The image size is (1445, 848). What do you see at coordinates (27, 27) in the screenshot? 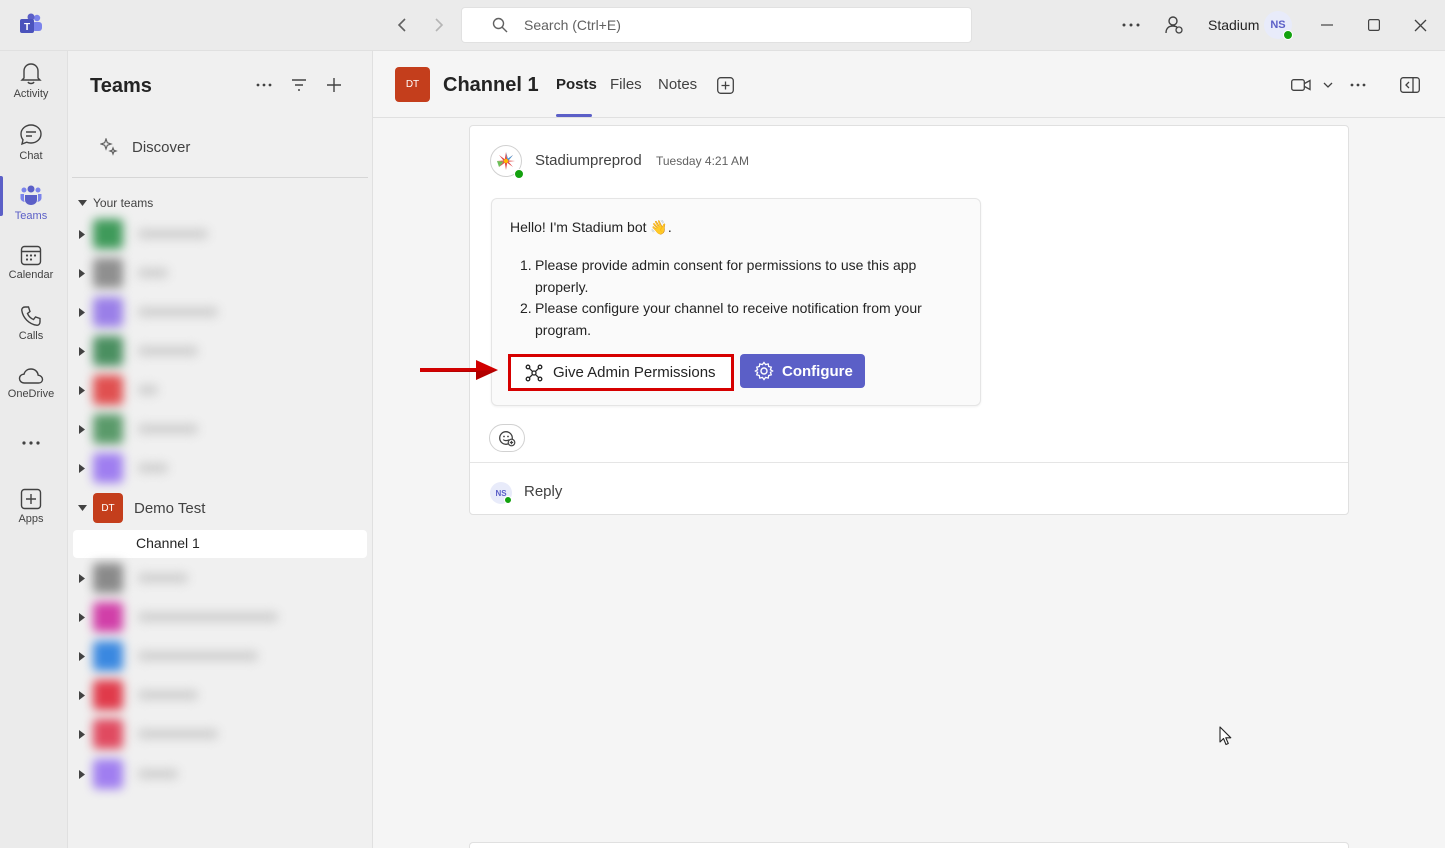
I see `svg-text: T` at bounding box center [27, 27].